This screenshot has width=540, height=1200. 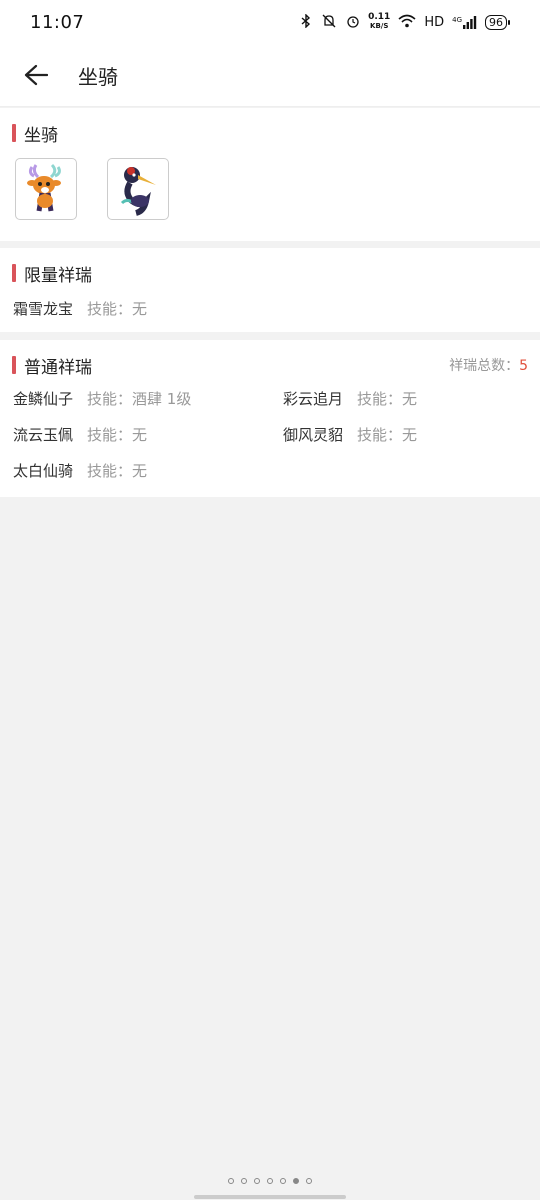 I want to click on item-name: 御风灵貂, so click(x=313, y=434).